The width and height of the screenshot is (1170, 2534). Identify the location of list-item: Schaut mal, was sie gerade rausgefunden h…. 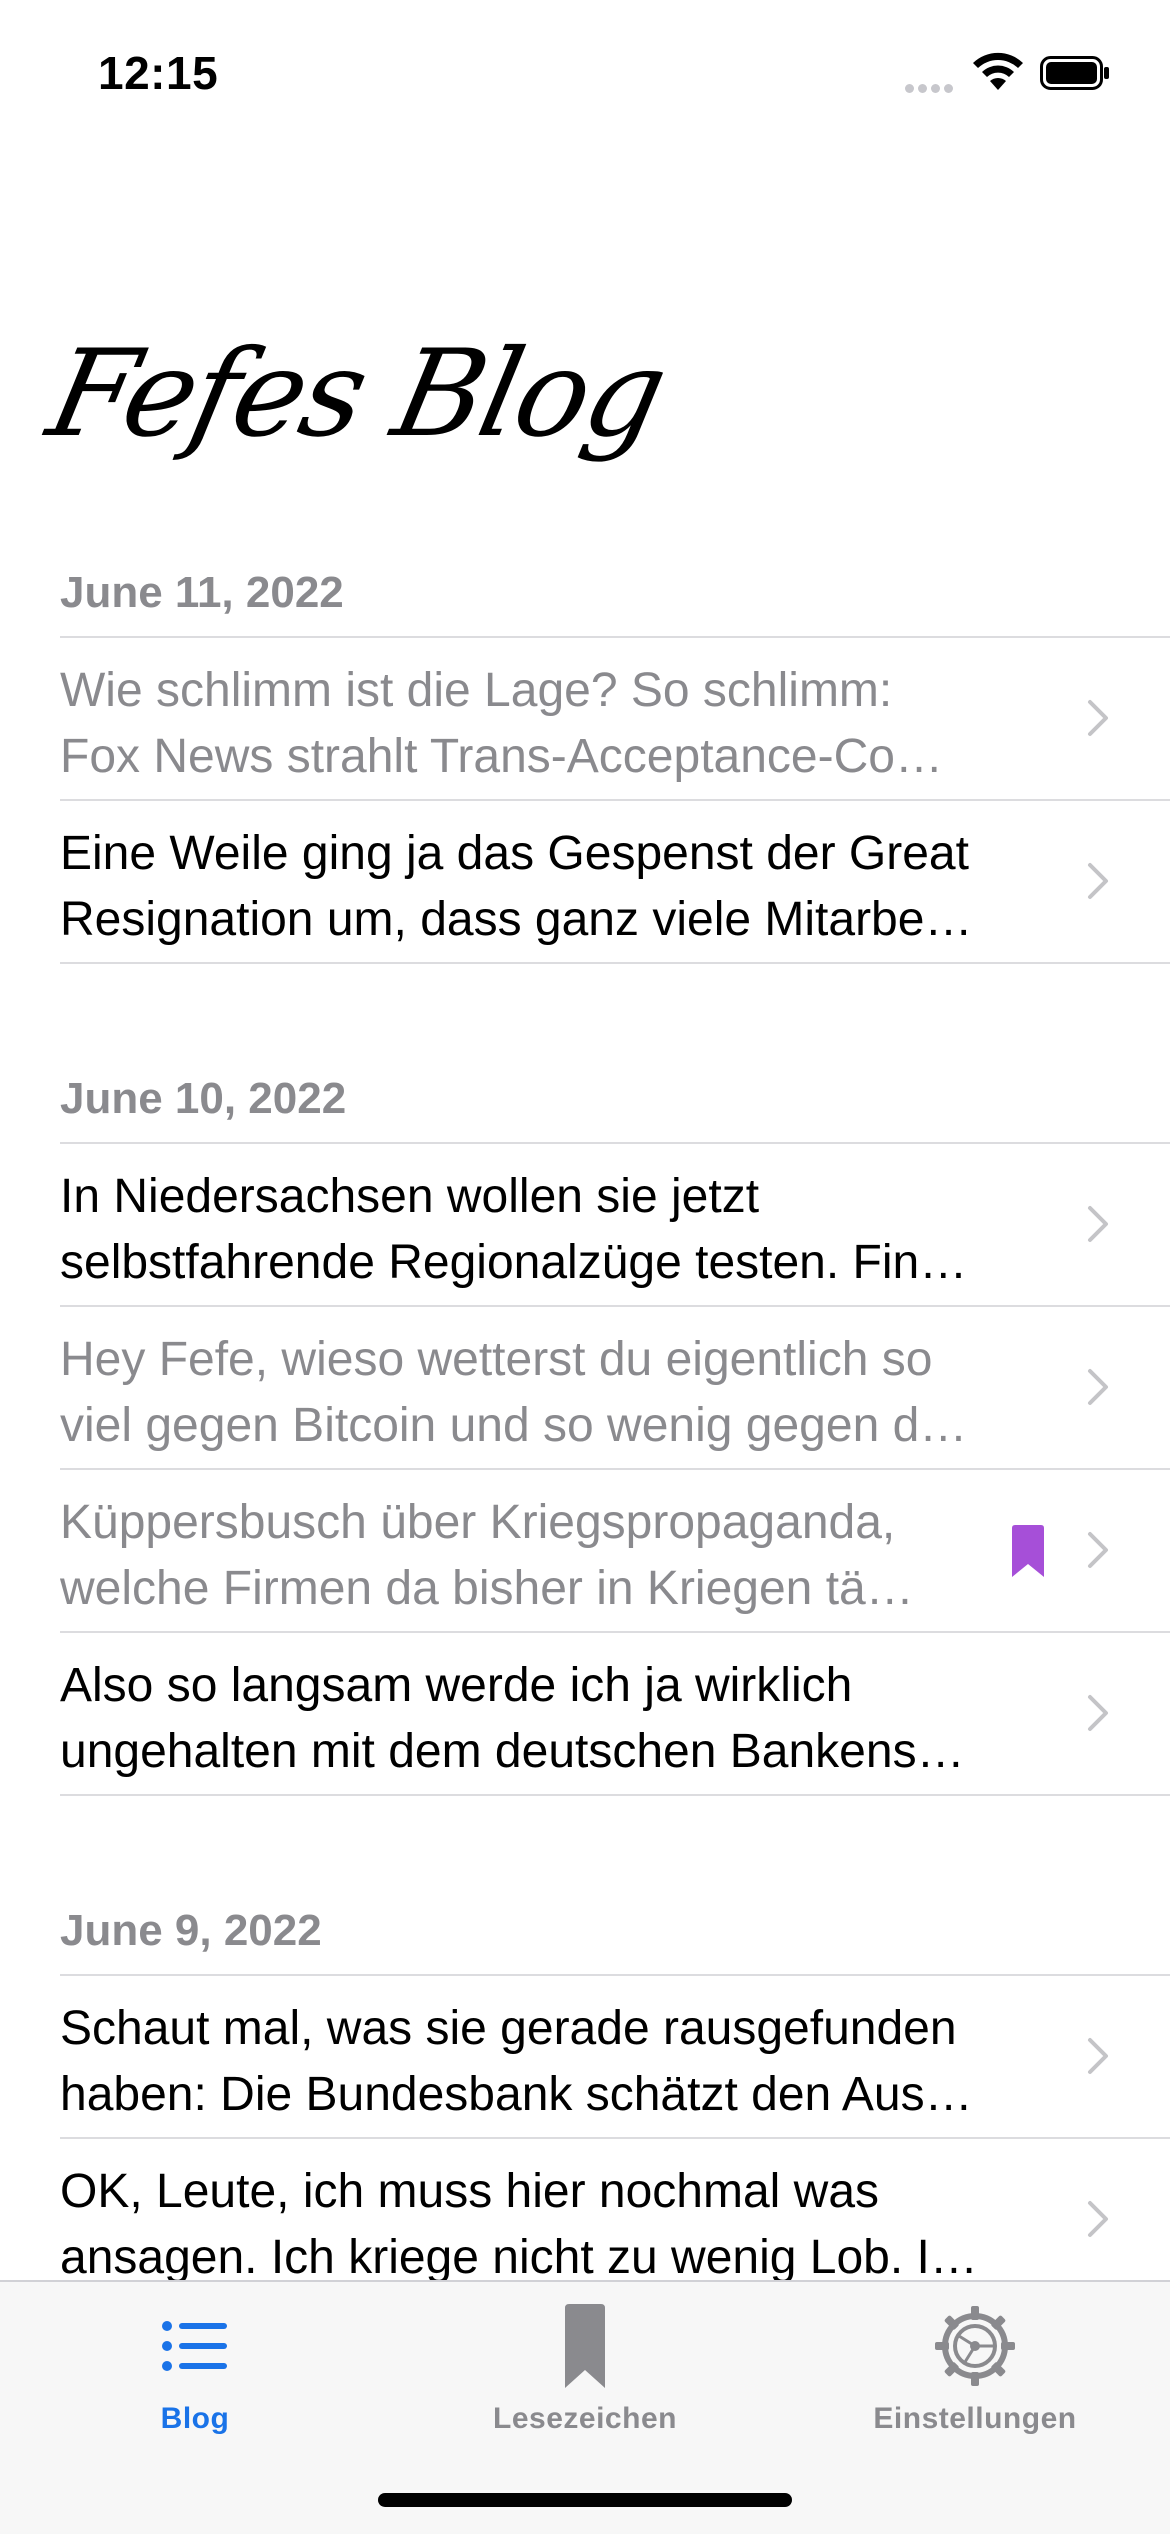
(615, 2055).